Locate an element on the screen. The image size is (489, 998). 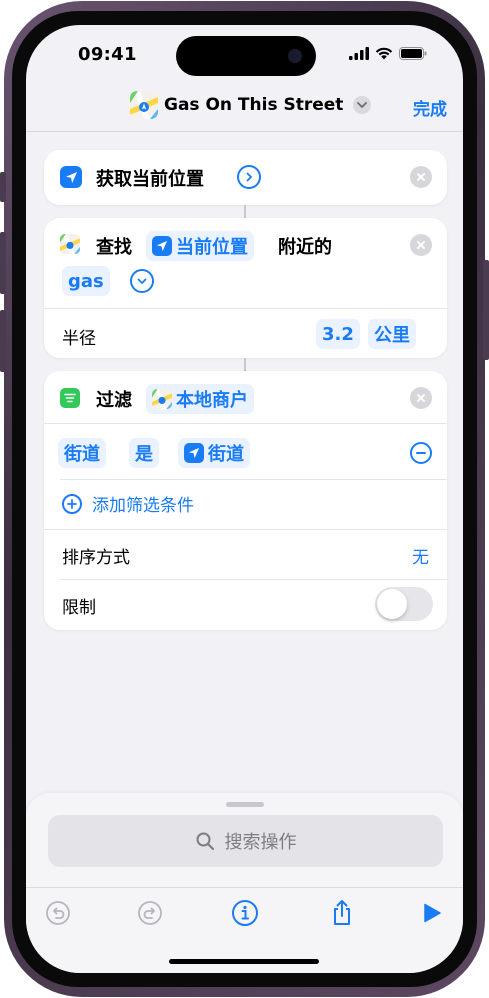
action-label: 获取当前位置 is located at coordinates (150, 179).